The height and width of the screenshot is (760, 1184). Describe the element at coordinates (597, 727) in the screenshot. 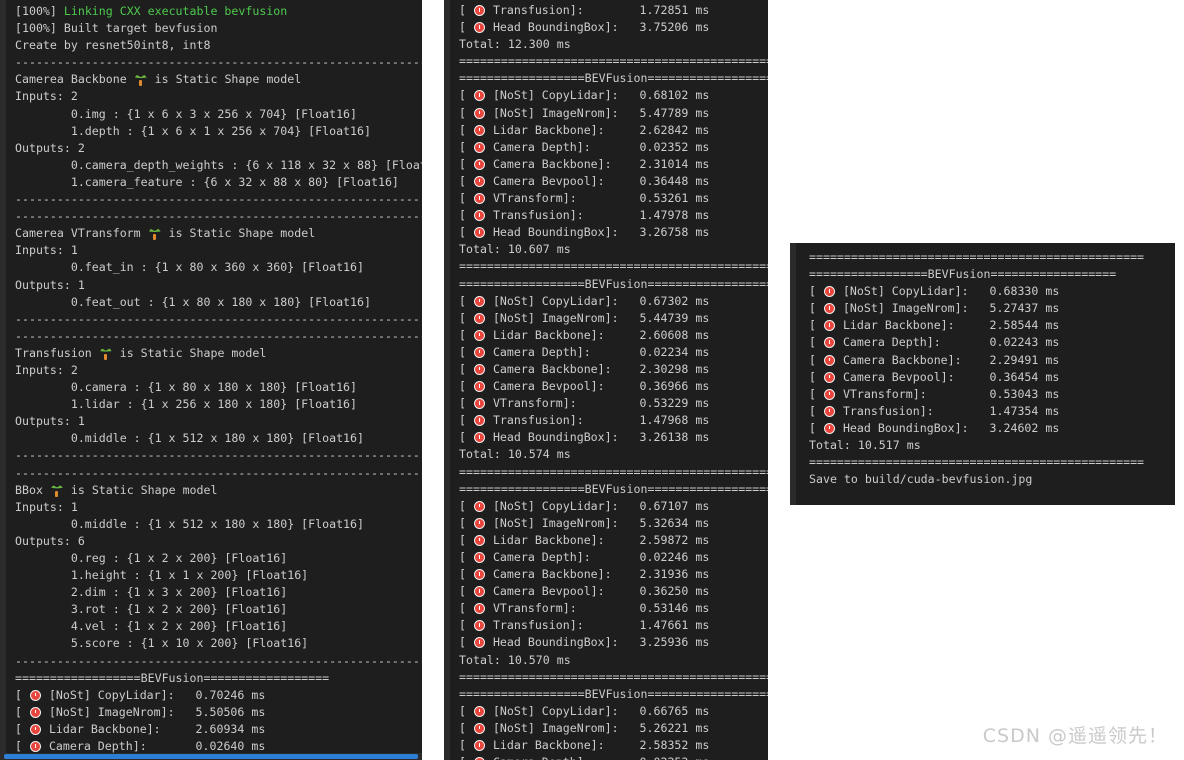

I see `line-text-continued: [NoSt] ImageNrom]: 5.26221 ms` at that location.